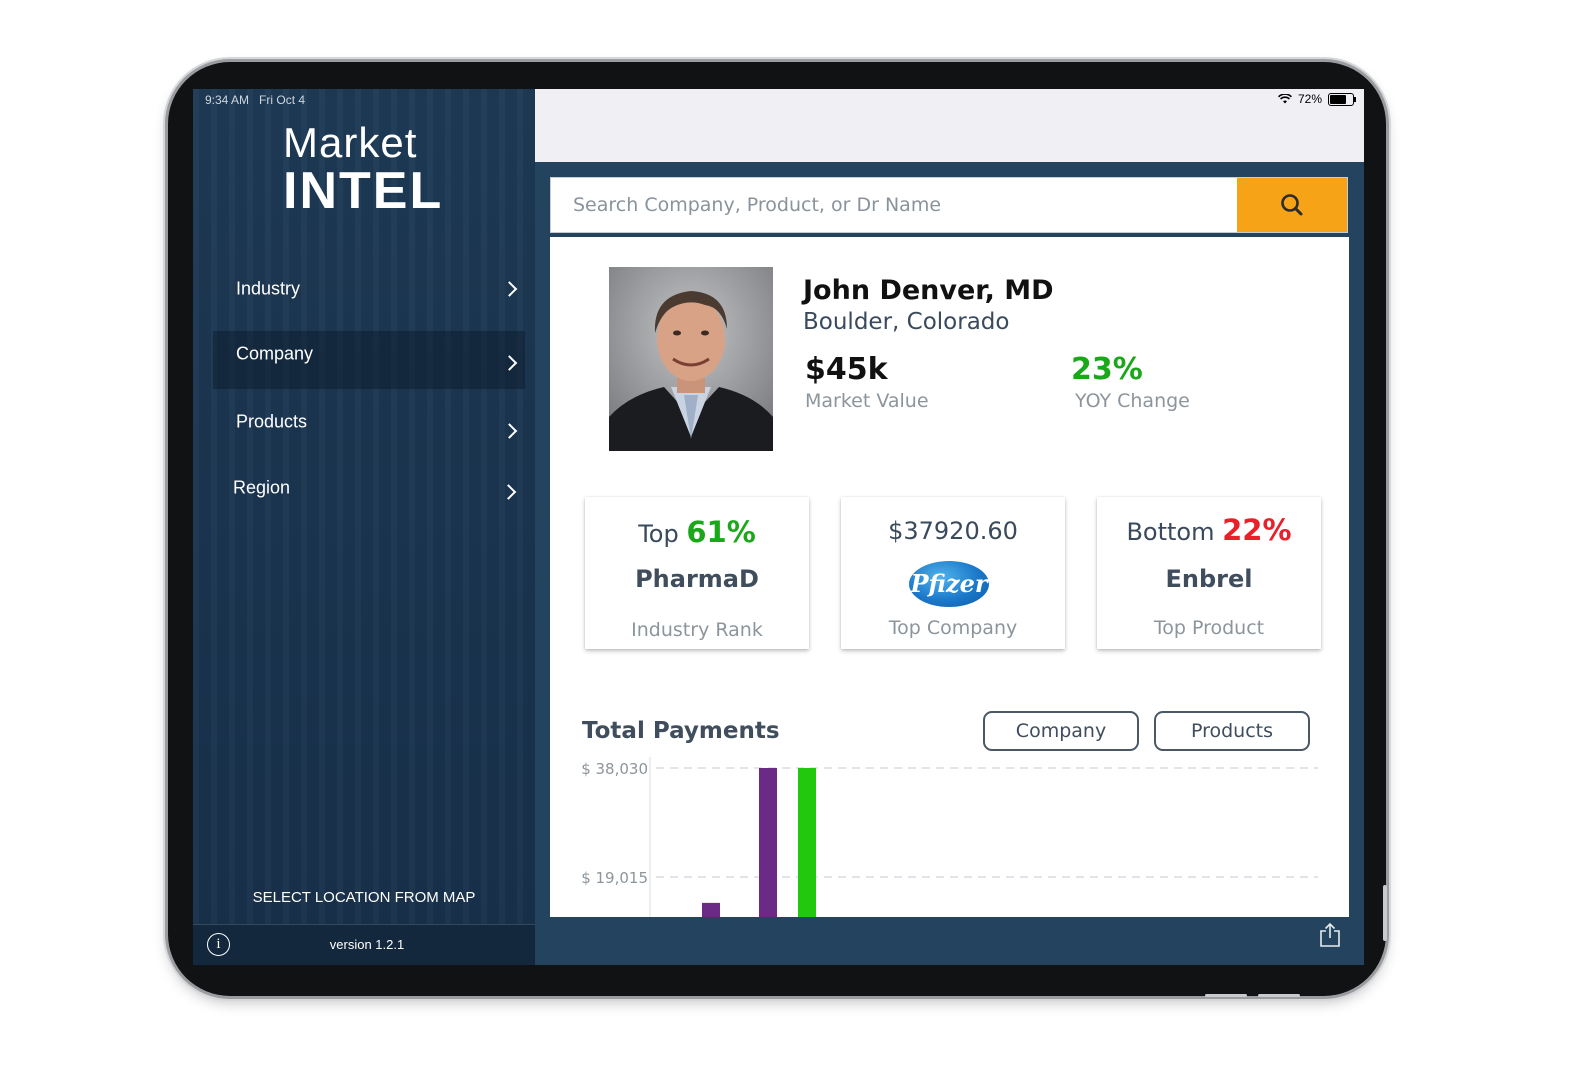  What do you see at coordinates (262, 487) in the screenshot?
I see `sidebar-item-label: Region` at bounding box center [262, 487].